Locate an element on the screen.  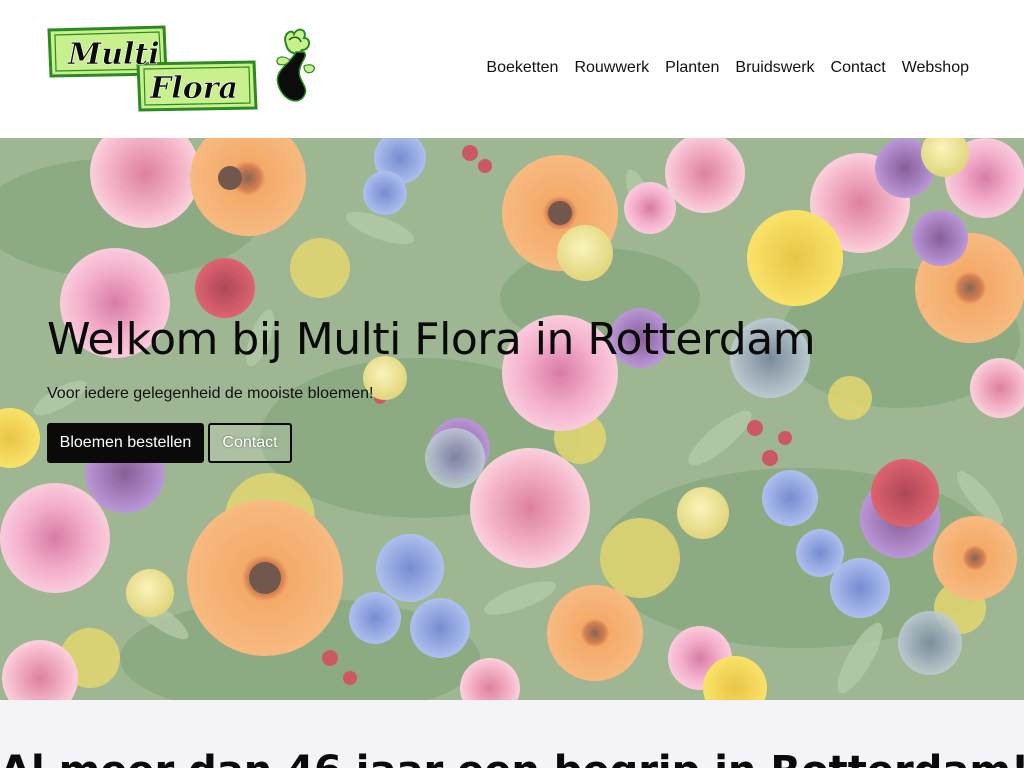
nav-link-contact: Contact is located at coordinates (858, 68).